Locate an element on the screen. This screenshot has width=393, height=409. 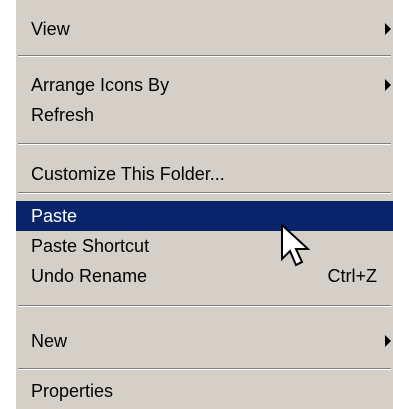
menu-item-arrange-icons-by: Arrange Icons By is located at coordinates (204, 85).